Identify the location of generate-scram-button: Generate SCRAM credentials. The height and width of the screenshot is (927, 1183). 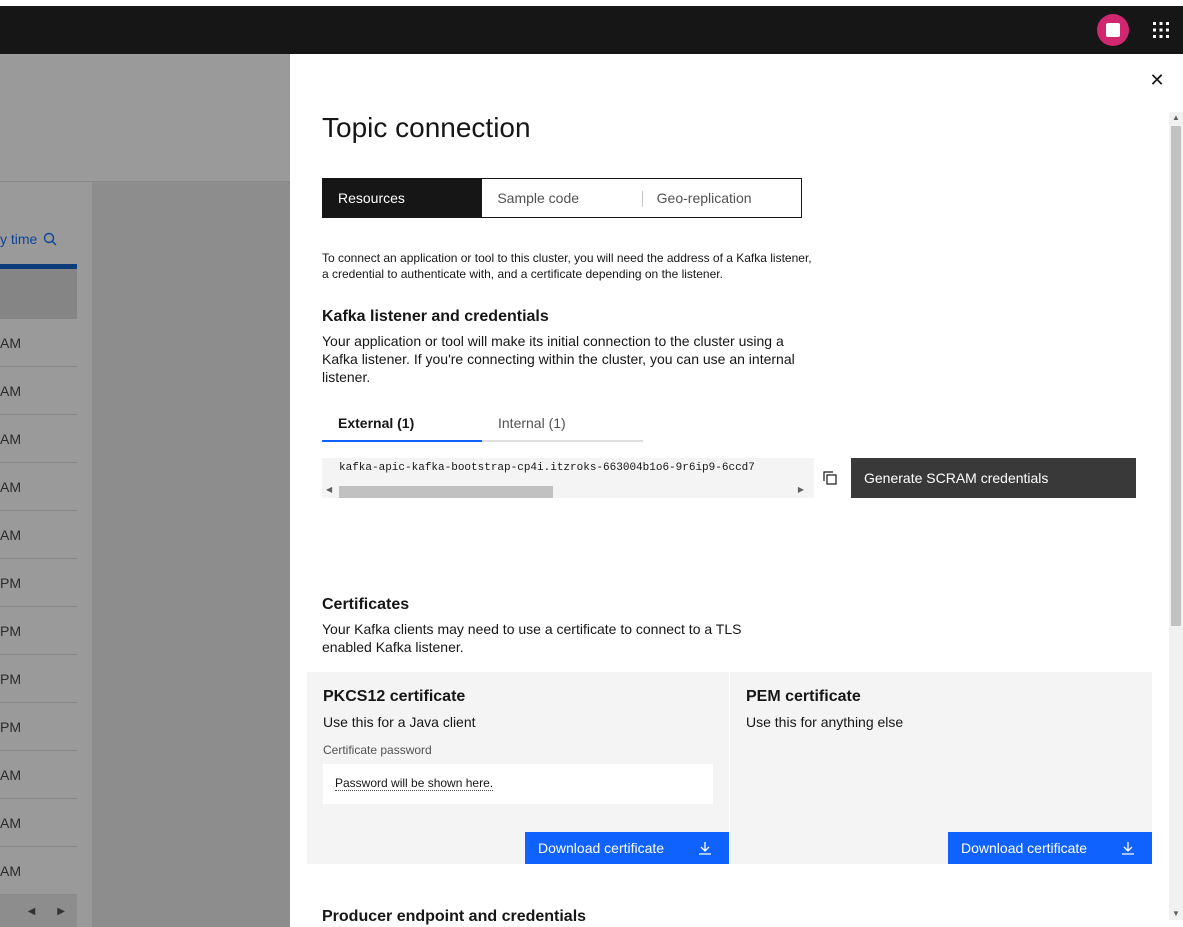
(993, 478).